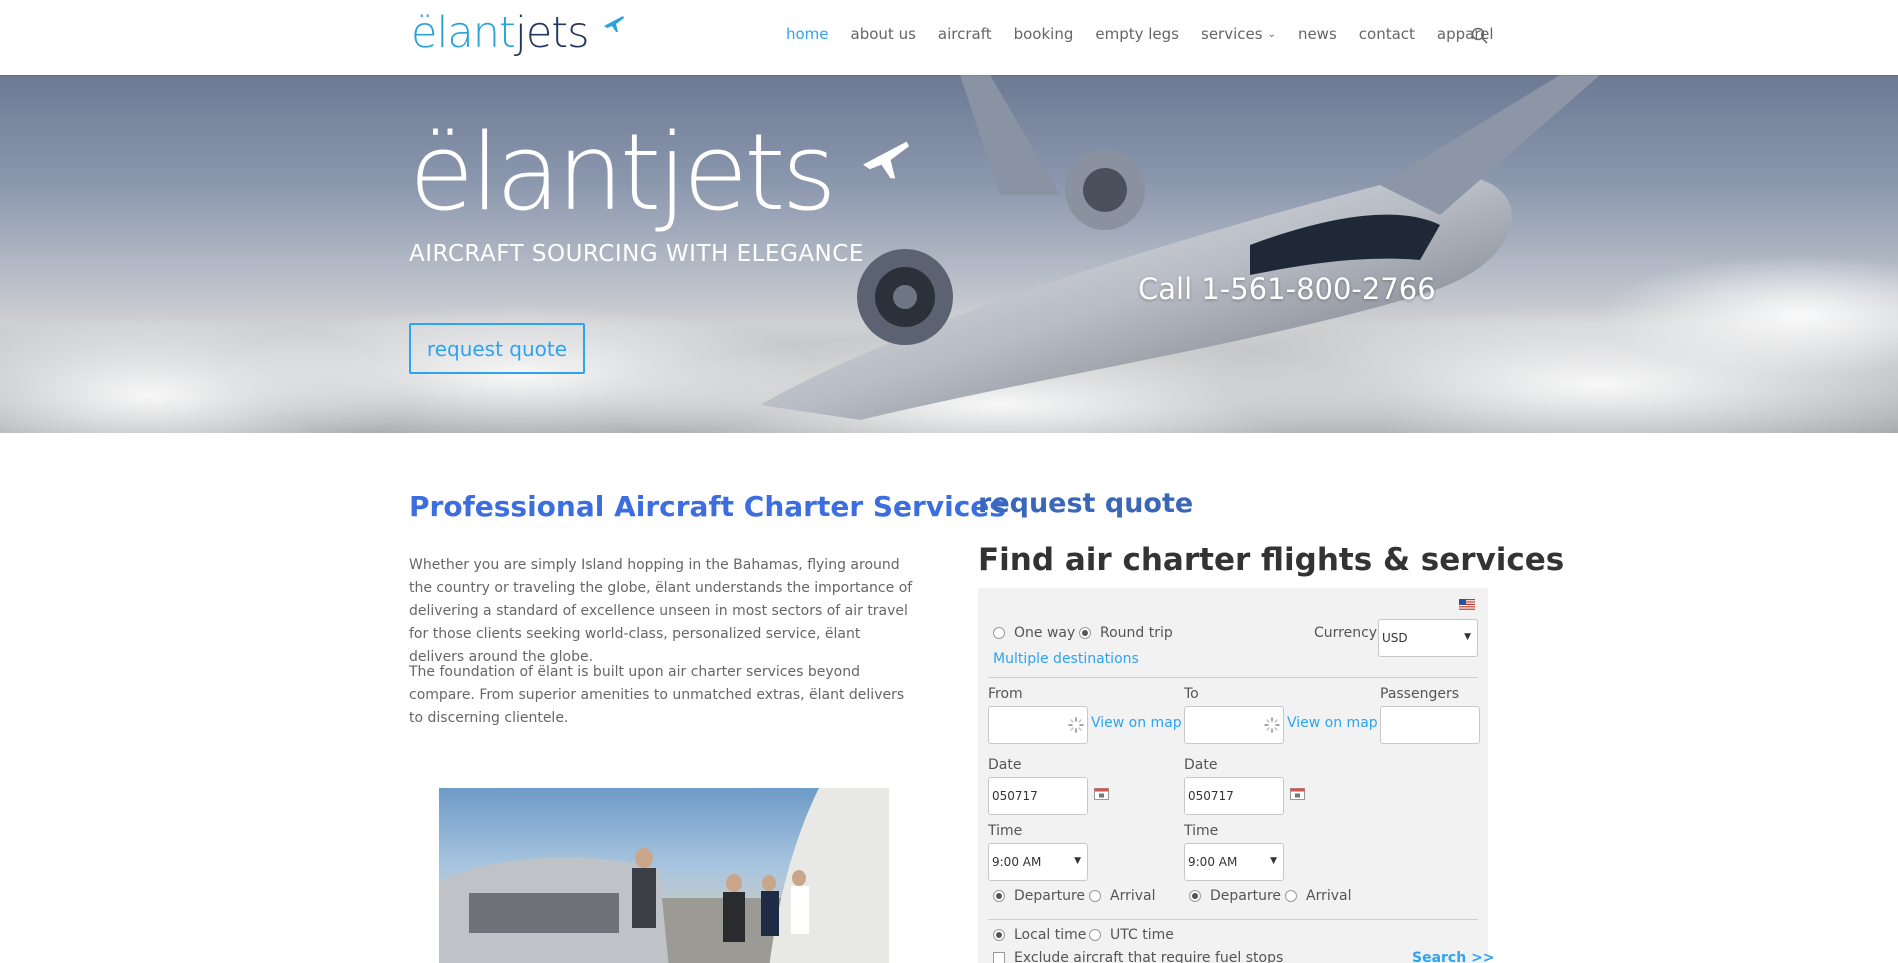 The image size is (1898, 963). Describe the element at coordinates (1201, 765) in the screenshot. I see `to-date-label: Date` at that location.